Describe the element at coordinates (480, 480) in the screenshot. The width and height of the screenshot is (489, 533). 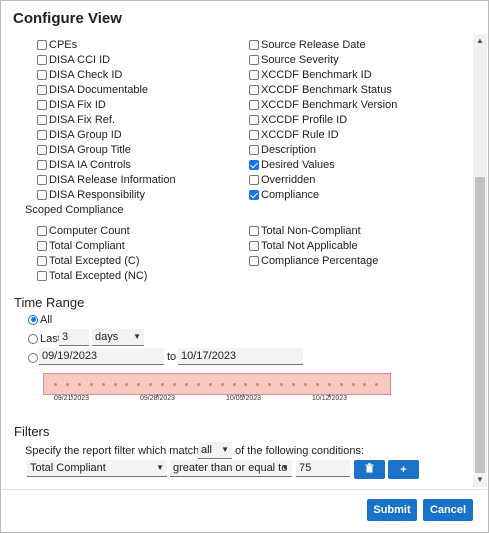
I see `scroll-down-arrow-icon: ▼` at that location.